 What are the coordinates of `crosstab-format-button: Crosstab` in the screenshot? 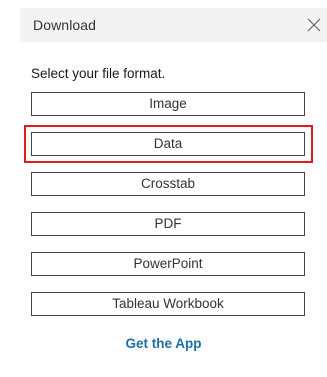 It's located at (168, 184).